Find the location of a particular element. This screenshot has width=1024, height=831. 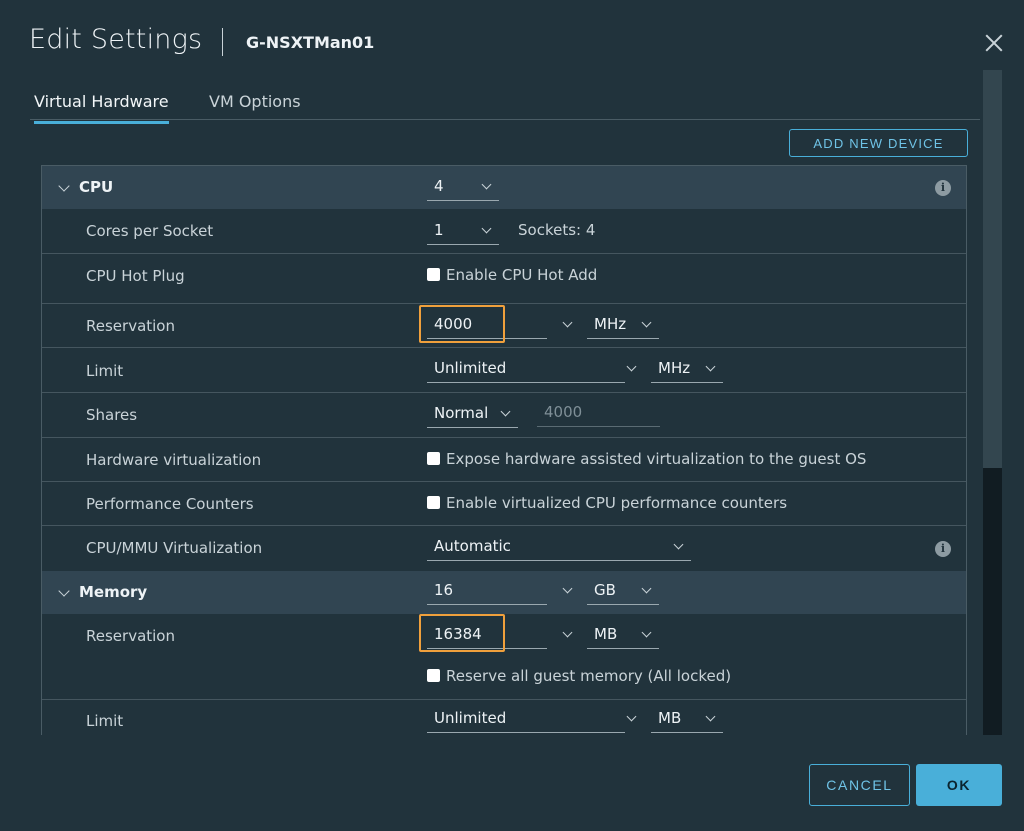

tab-virtual-hardware: Virtual Hardware is located at coordinates (101, 108).